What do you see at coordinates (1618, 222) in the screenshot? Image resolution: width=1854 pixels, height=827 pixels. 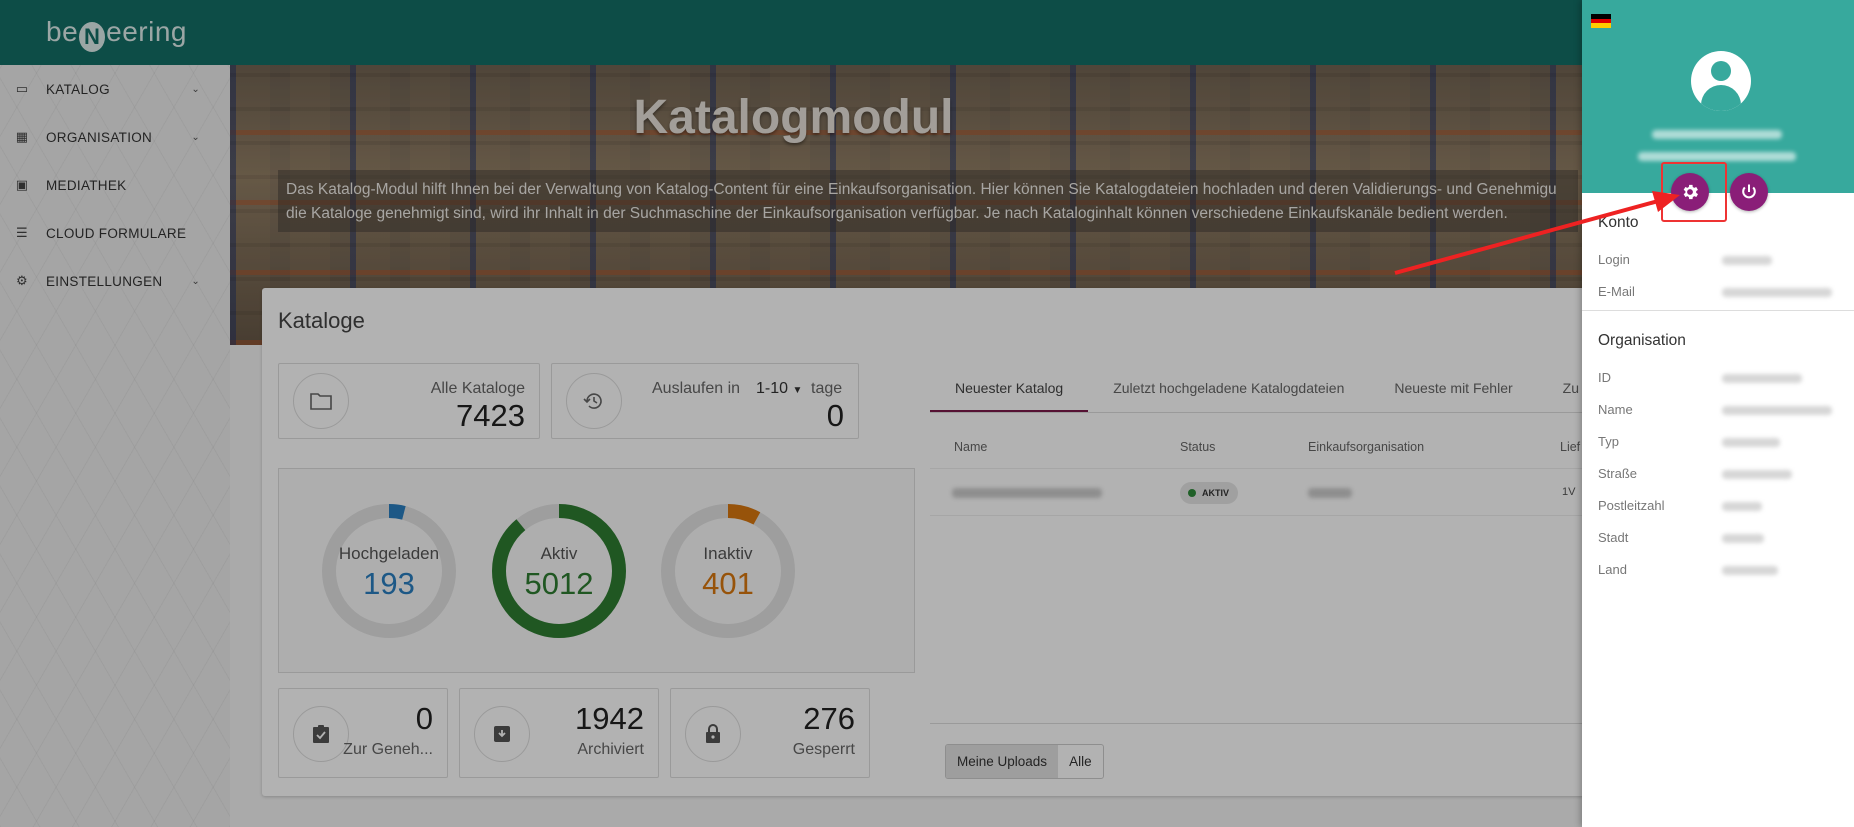 I see `konto-title: Konto` at bounding box center [1618, 222].